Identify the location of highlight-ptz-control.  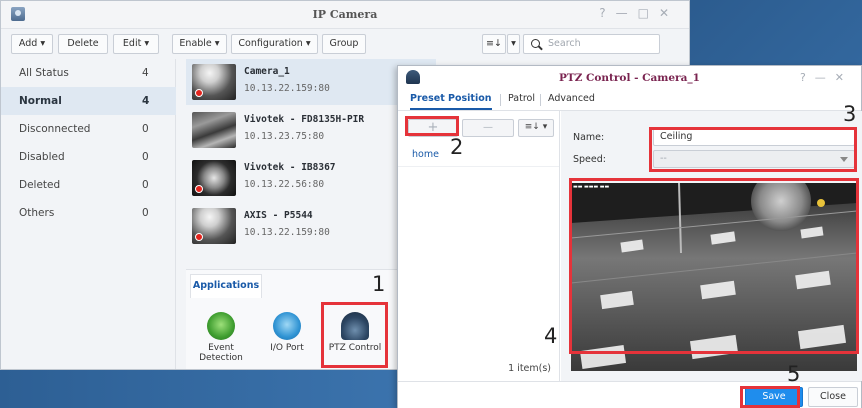
(354, 335).